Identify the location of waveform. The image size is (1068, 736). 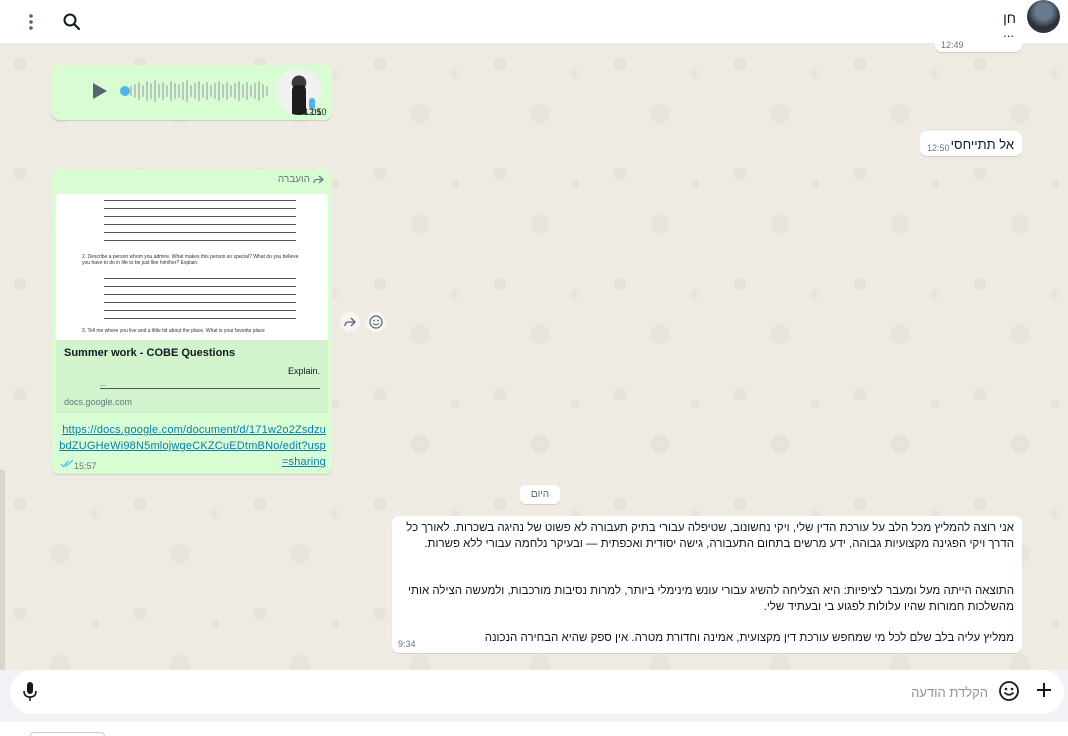
(200, 91).